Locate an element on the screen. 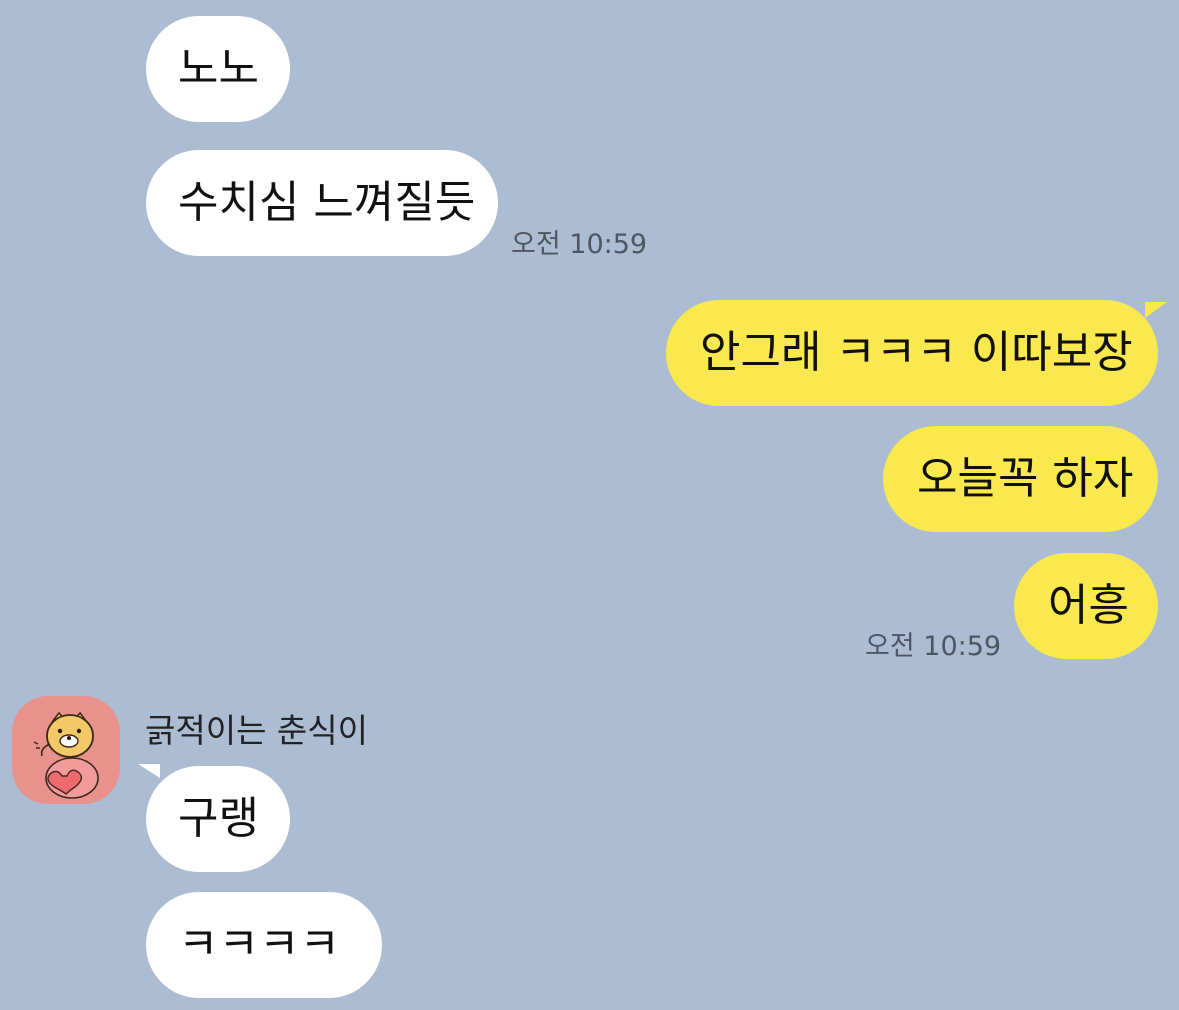  chunsik-avatar-icon is located at coordinates (66, 750).